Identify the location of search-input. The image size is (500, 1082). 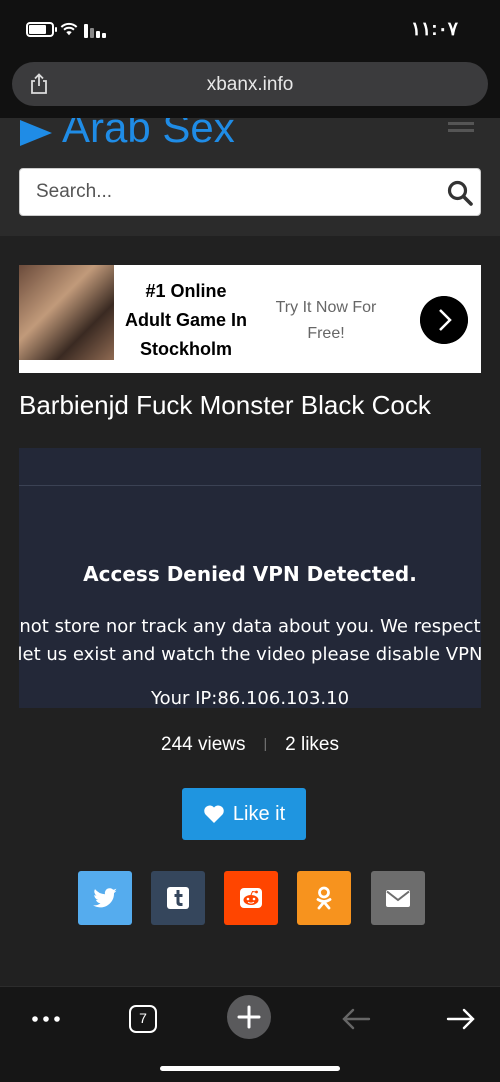
(236, 192).